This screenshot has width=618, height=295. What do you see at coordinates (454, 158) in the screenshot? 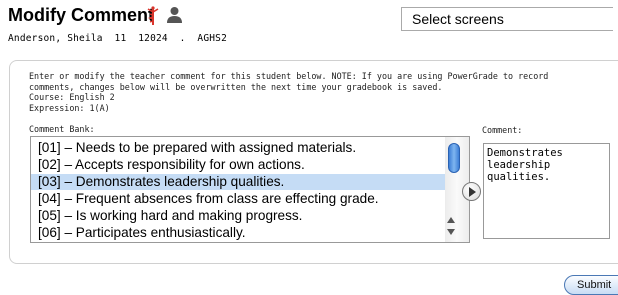
I see `scrollbar-thumb` at bounding box center [454, 158].